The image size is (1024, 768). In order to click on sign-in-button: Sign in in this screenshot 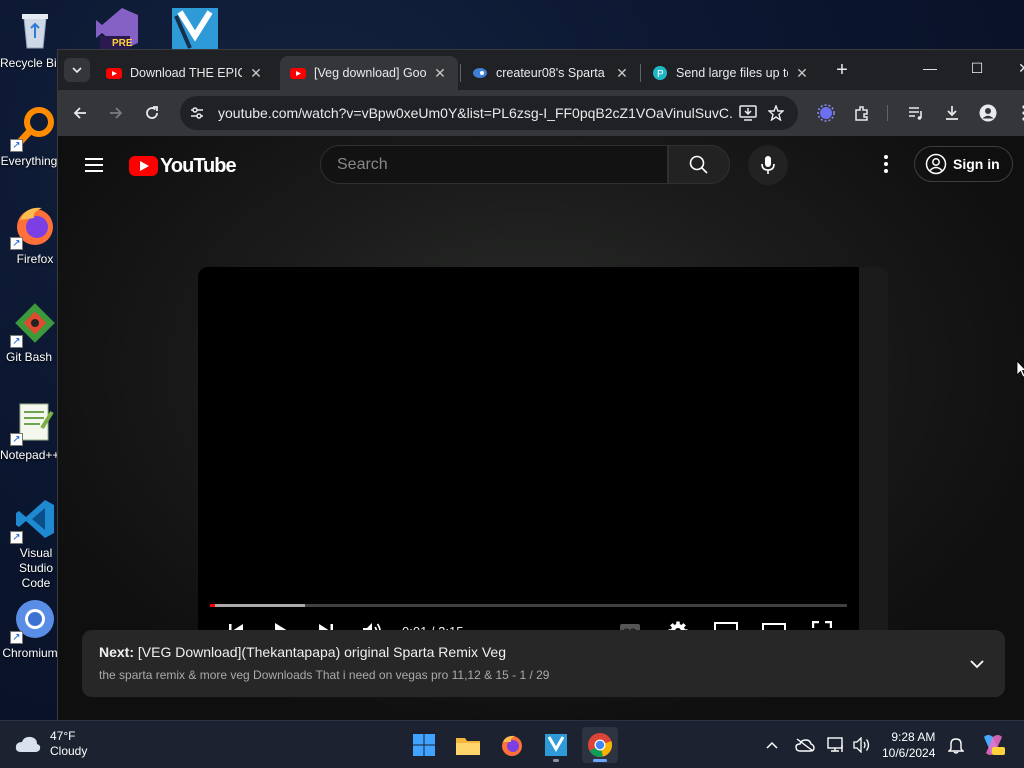, I will do `click(963, 164)`.